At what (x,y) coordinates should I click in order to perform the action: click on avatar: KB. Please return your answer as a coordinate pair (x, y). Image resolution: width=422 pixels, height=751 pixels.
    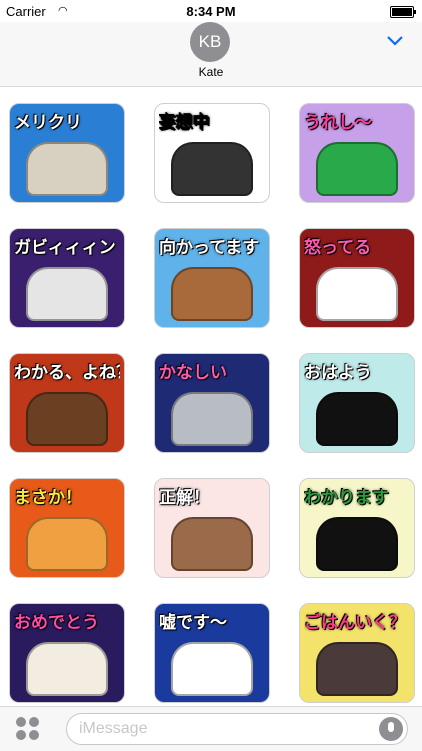
    Looking at the image, I should click on (210, 42).